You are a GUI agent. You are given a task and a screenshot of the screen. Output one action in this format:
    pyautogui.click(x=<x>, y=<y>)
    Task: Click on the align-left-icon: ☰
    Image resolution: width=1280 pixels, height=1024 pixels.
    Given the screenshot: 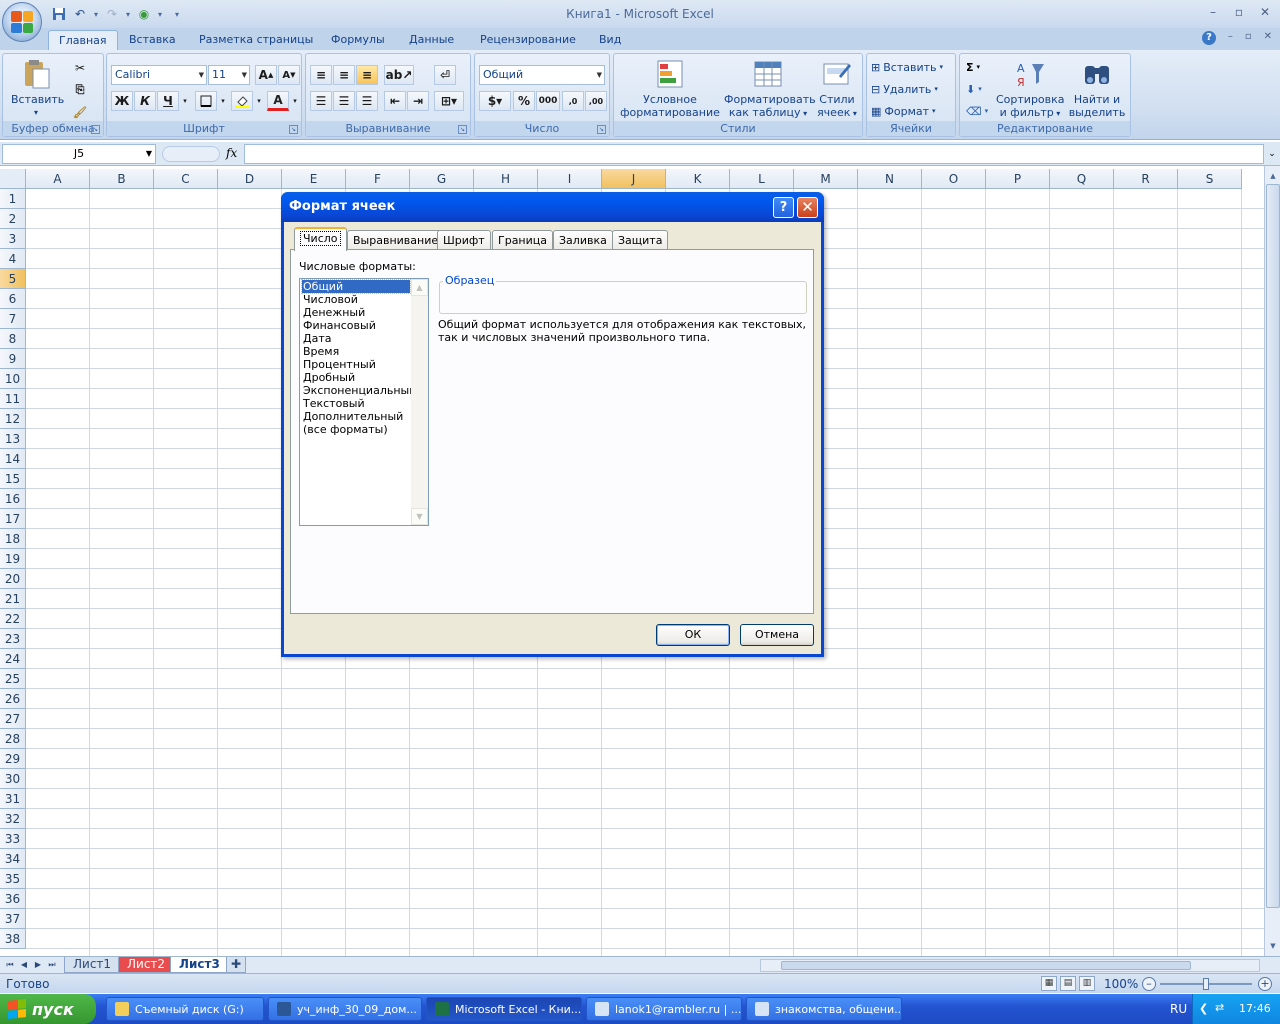 What is the action you would take?
    pyautogui.click(x=321, y=101)
    